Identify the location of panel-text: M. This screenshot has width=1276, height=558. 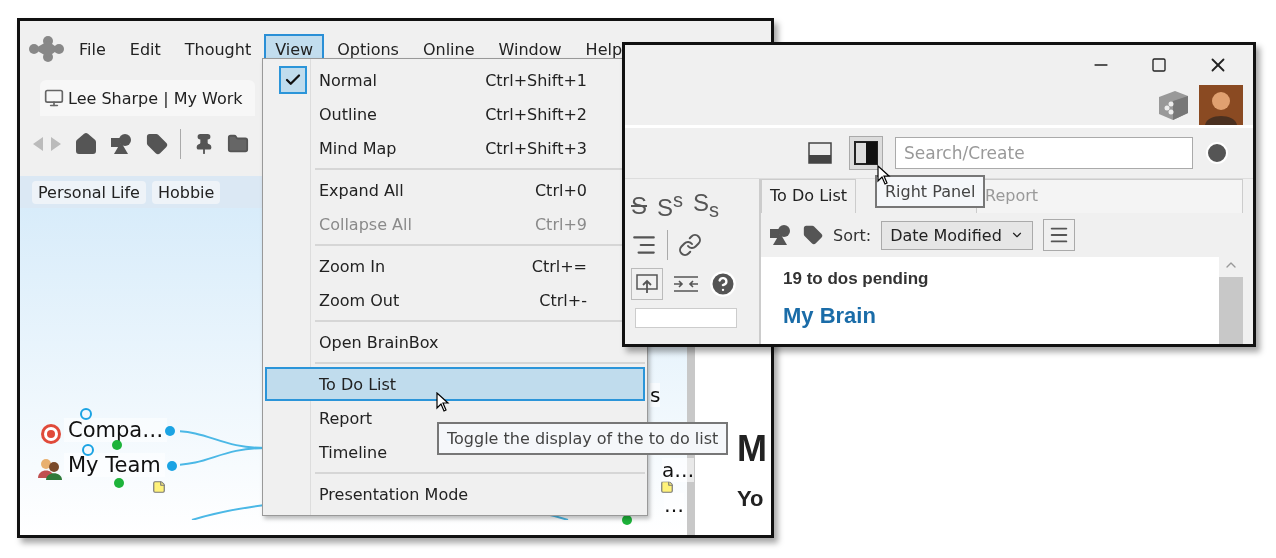
(752, 449).